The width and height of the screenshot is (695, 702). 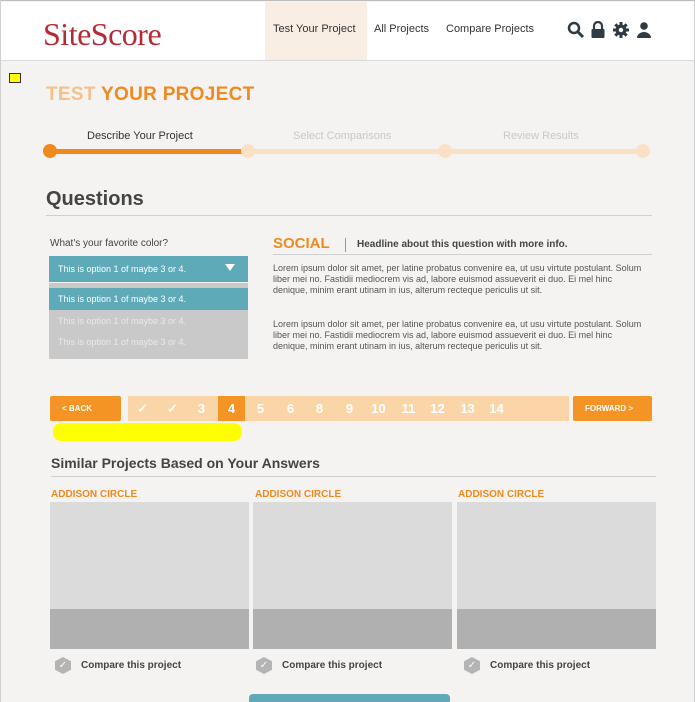 What do you see at coordinates (94, 494) in the screenshot?
I see `card-title-1: ADDISON CIRCLE` at bounding box center [94, 494].